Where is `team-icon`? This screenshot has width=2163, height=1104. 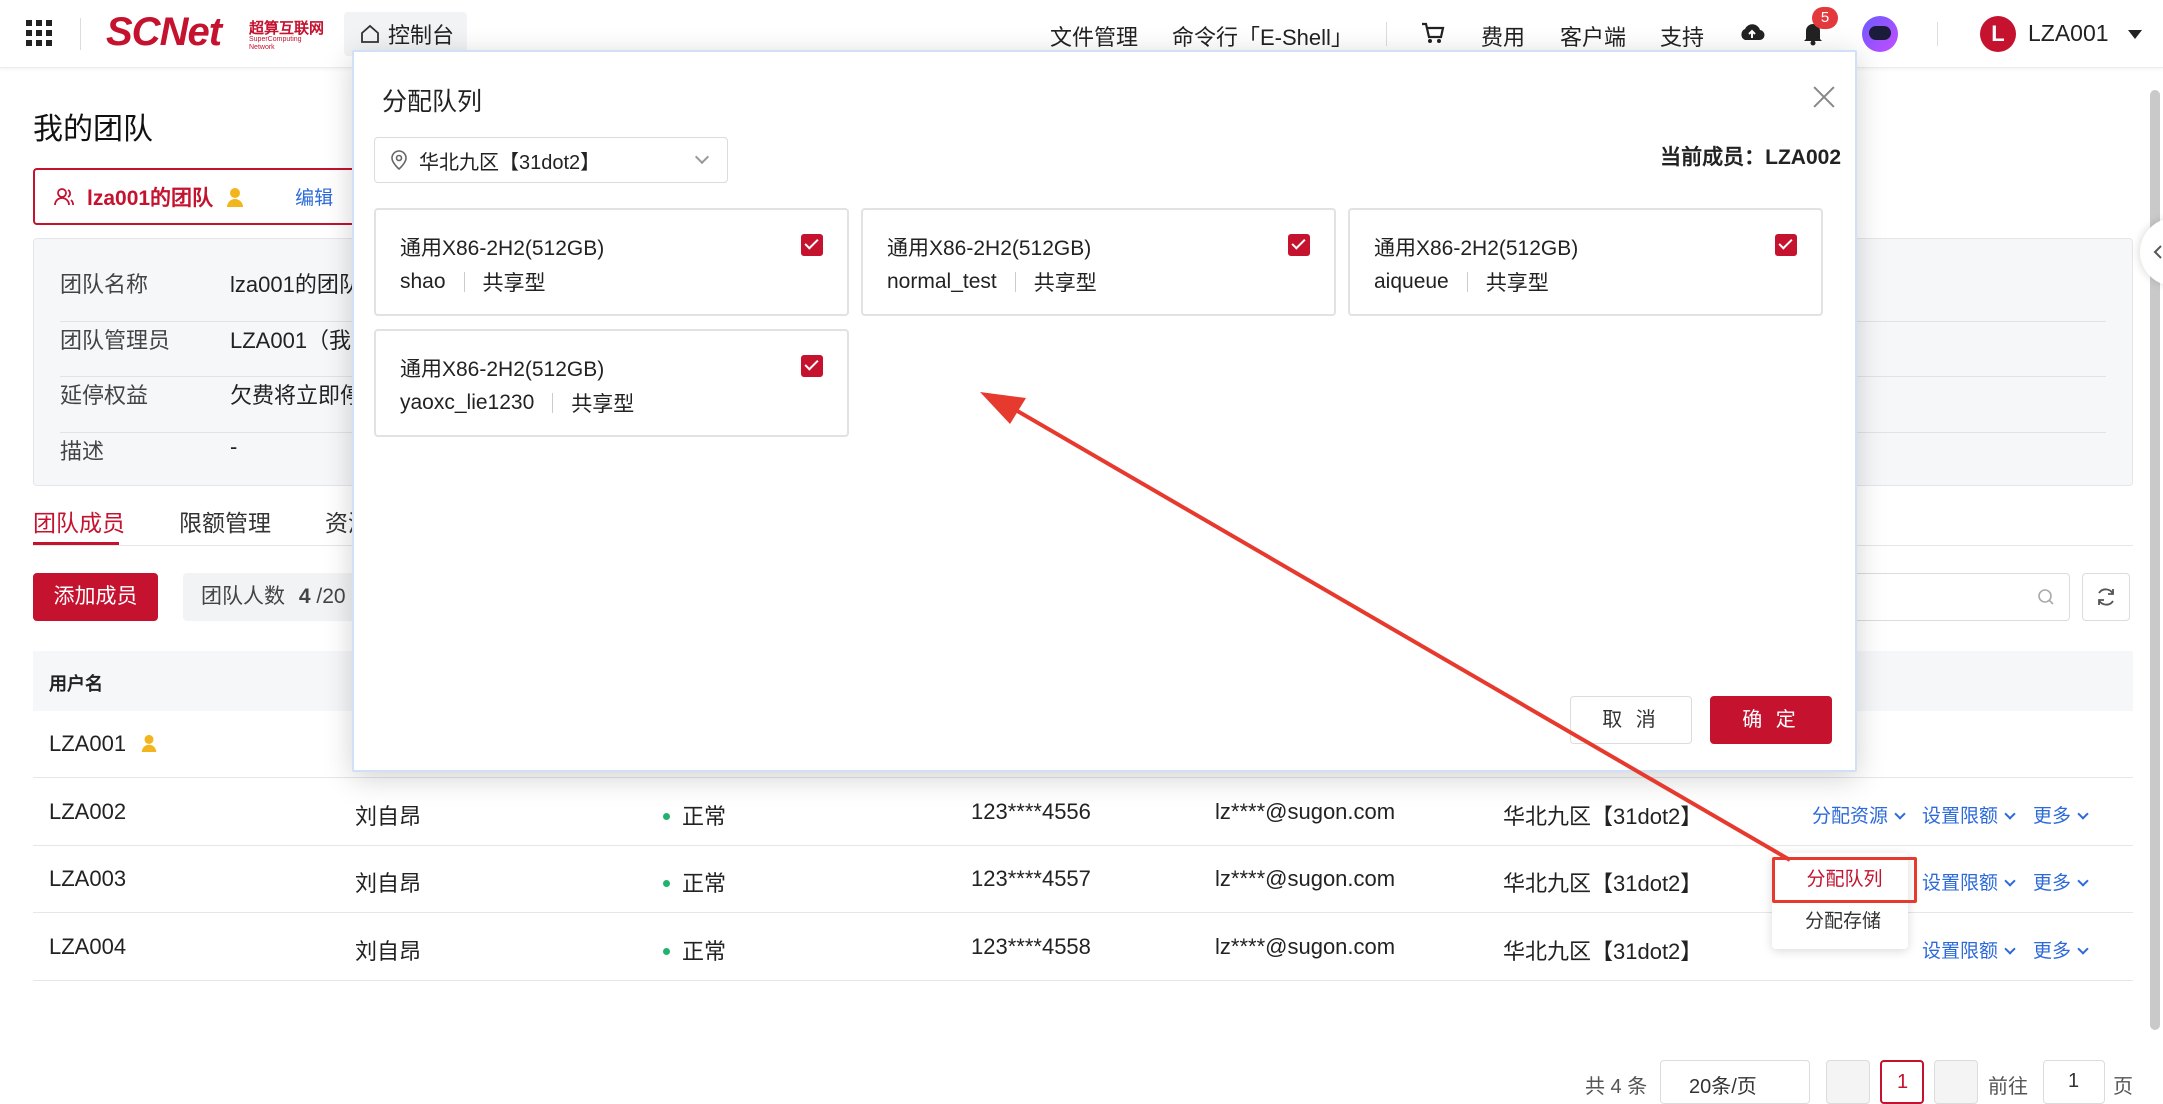
team-icon is located at coordinates (64, 196).